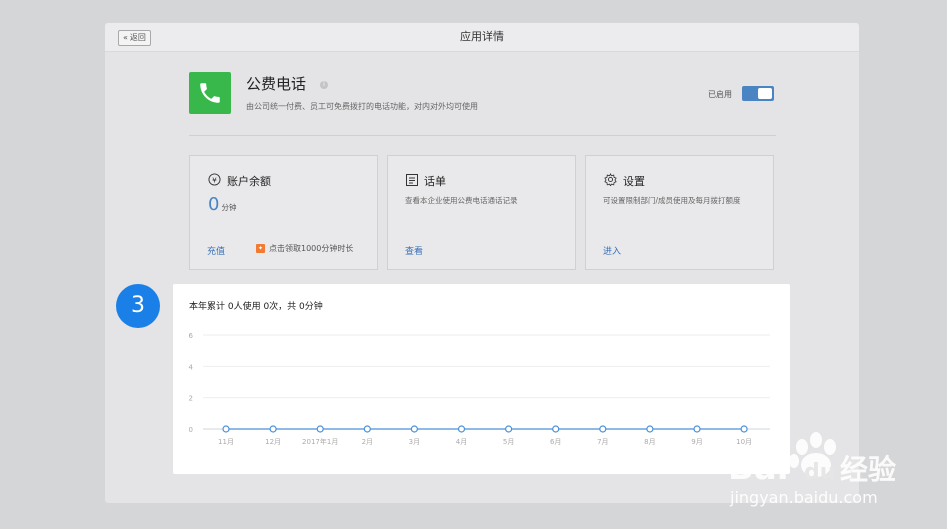 This screenshot has width=947, height=529. I want to click on view-records-link: 查看, so click(414, 250).